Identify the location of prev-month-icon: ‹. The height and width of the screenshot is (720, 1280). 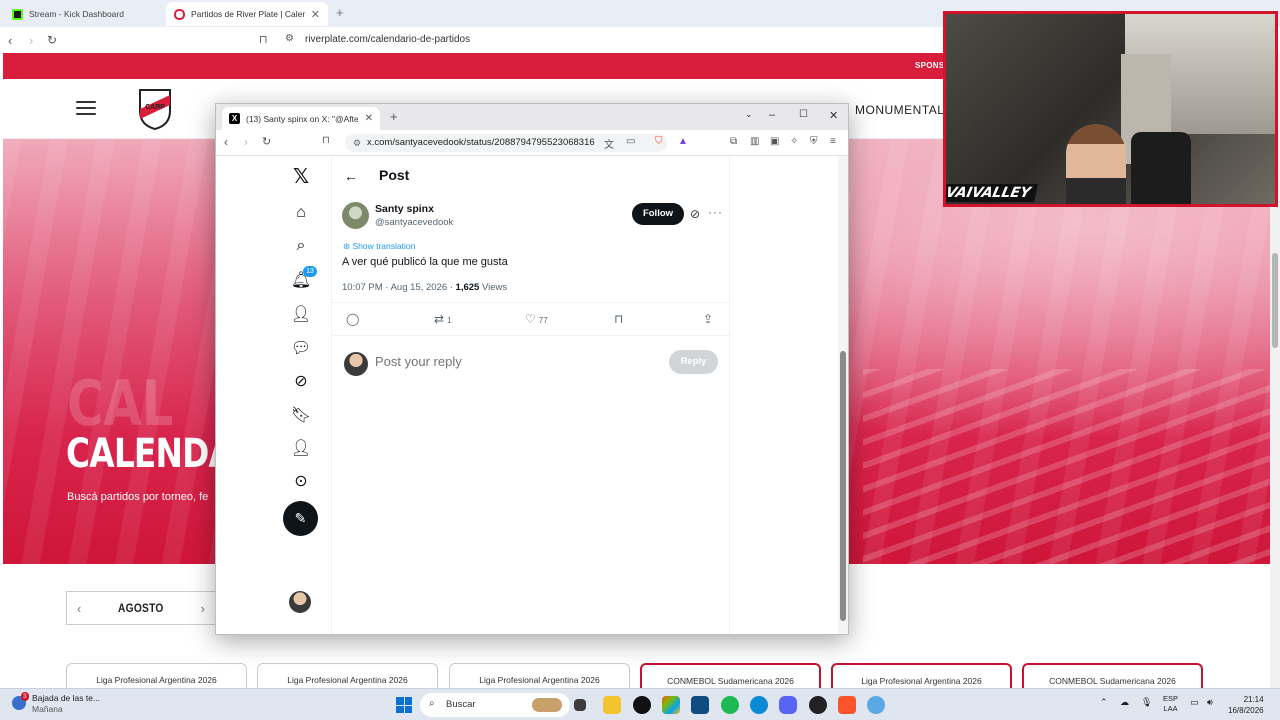
(79, 608).